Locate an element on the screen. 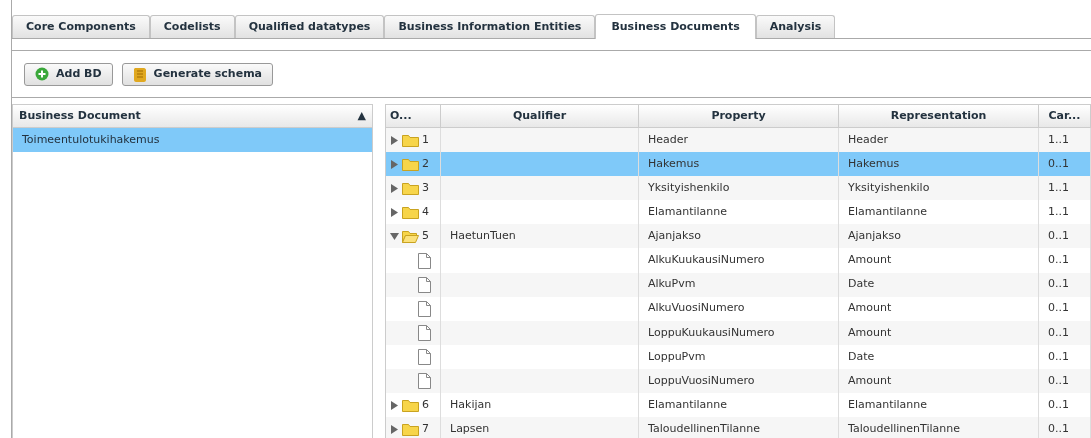 The height and width of the screenshot is (438, 1091). toolbar-button: Add BD is located at coordinates (68, 74).